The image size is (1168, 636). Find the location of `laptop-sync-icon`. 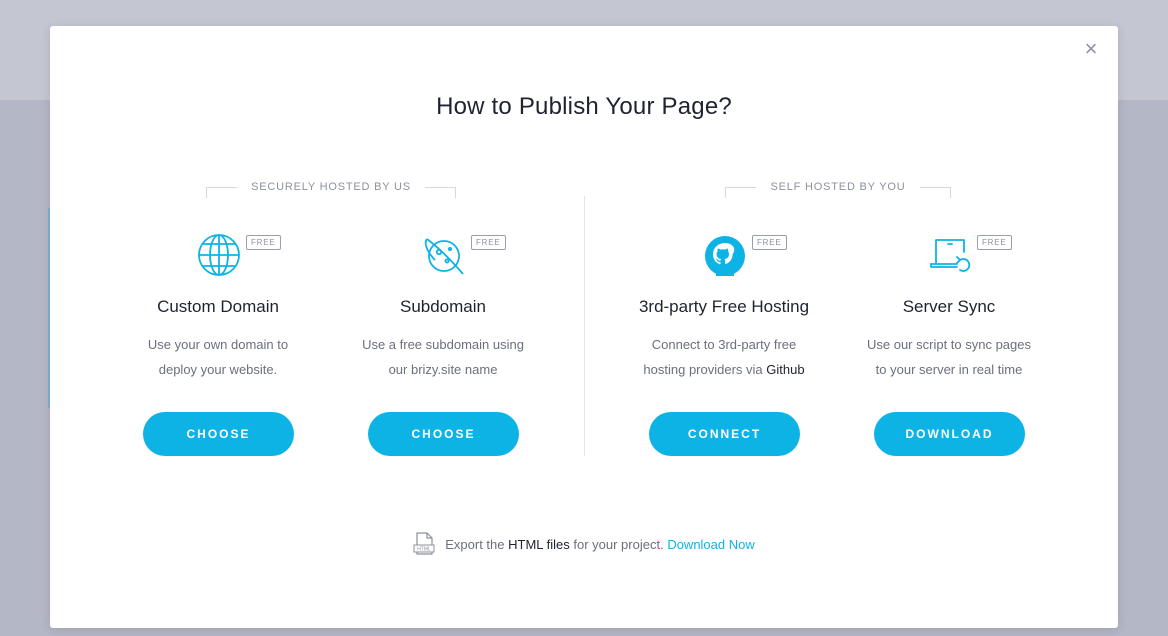

laptop-sync-icon is located at coordinates (950, 255).